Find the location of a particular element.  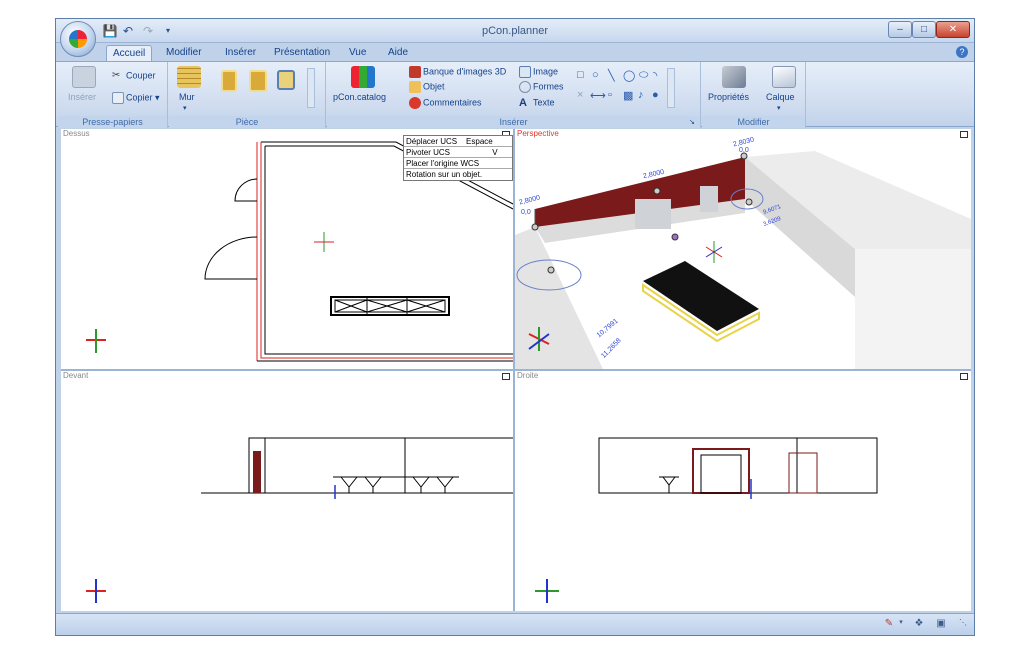

redo-icon: ↷ is located at coordinates (148, 31).